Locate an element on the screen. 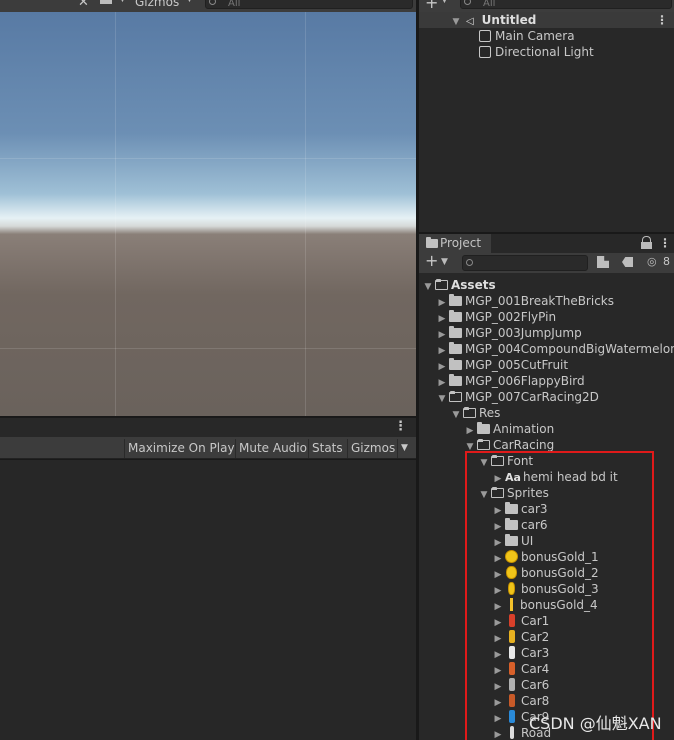 This screenshot has height=740, width=674. hidden-packages-count: 8 is located at coordinates (666, 261).